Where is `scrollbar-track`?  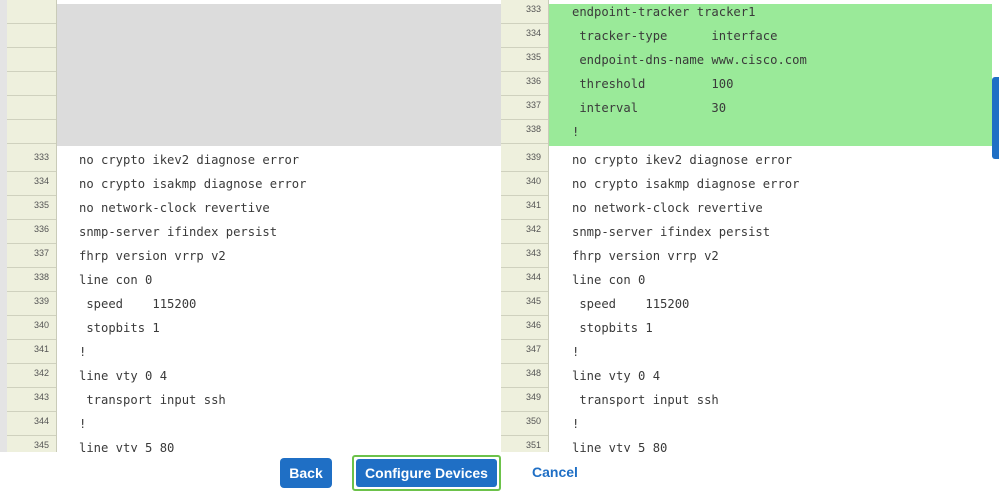
scrollbar-track is located at coordinates (995, 226).